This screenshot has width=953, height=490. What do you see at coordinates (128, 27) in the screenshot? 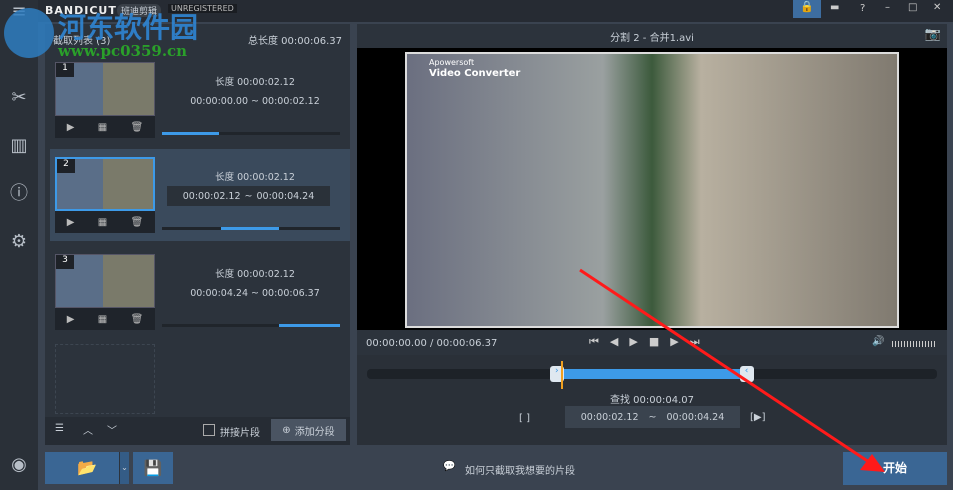
I see `watermark-name: 河东软件园` at bounding box center [128, 27].